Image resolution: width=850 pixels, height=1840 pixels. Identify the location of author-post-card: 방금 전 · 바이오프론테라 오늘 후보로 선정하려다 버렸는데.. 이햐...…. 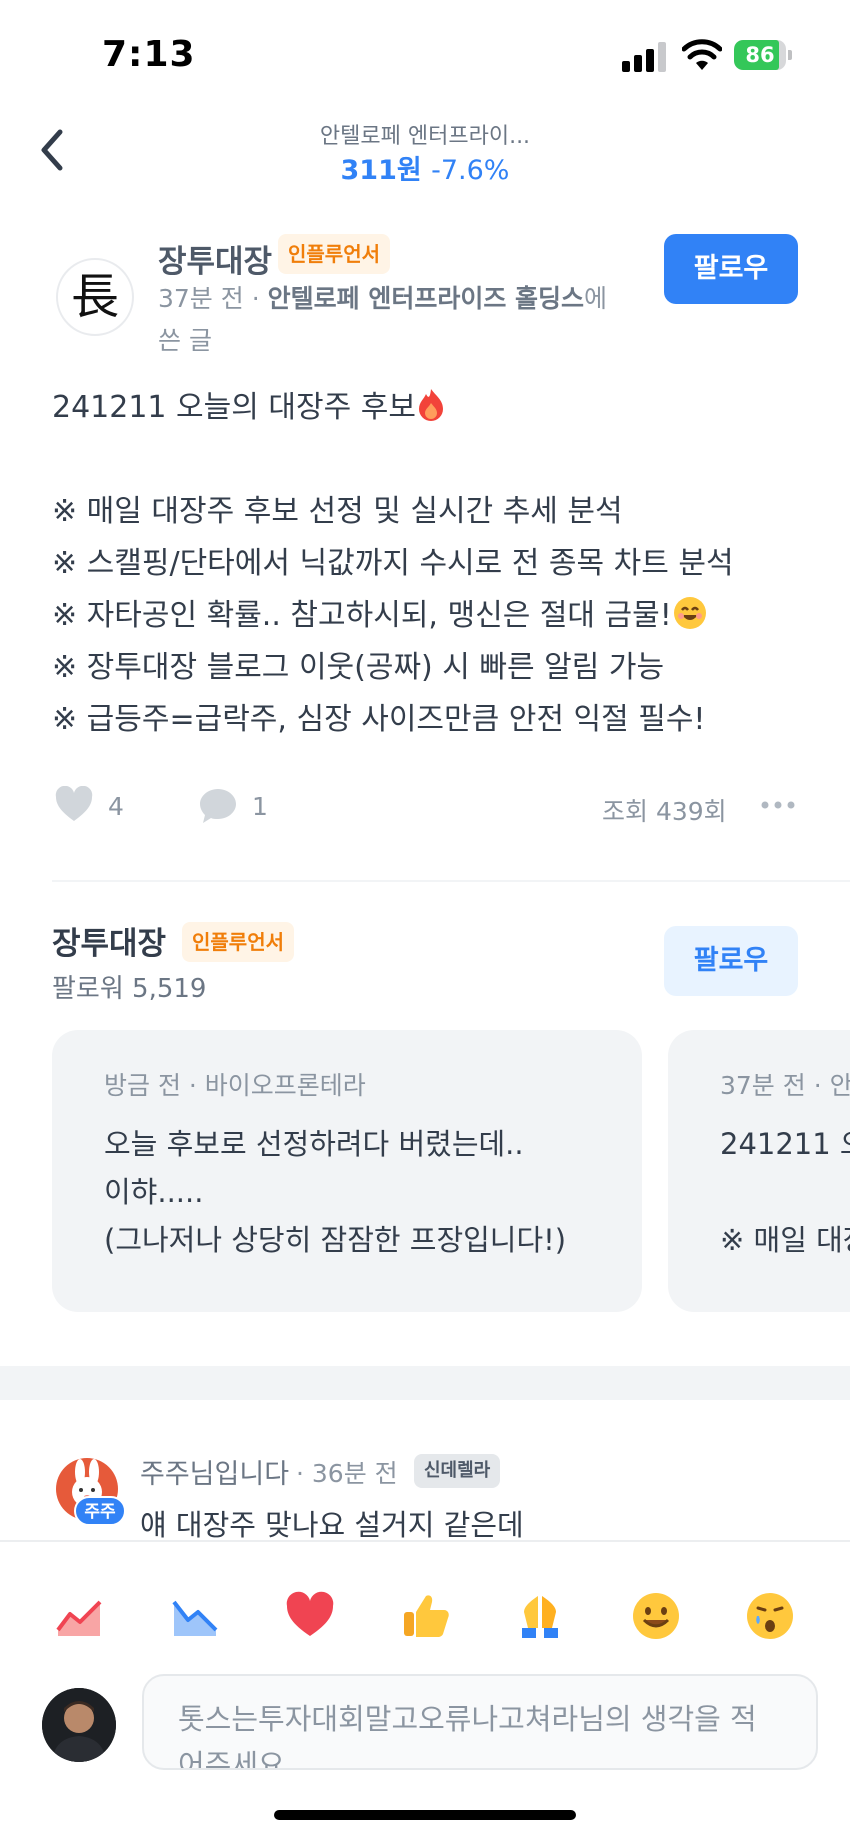
(347, 1171).